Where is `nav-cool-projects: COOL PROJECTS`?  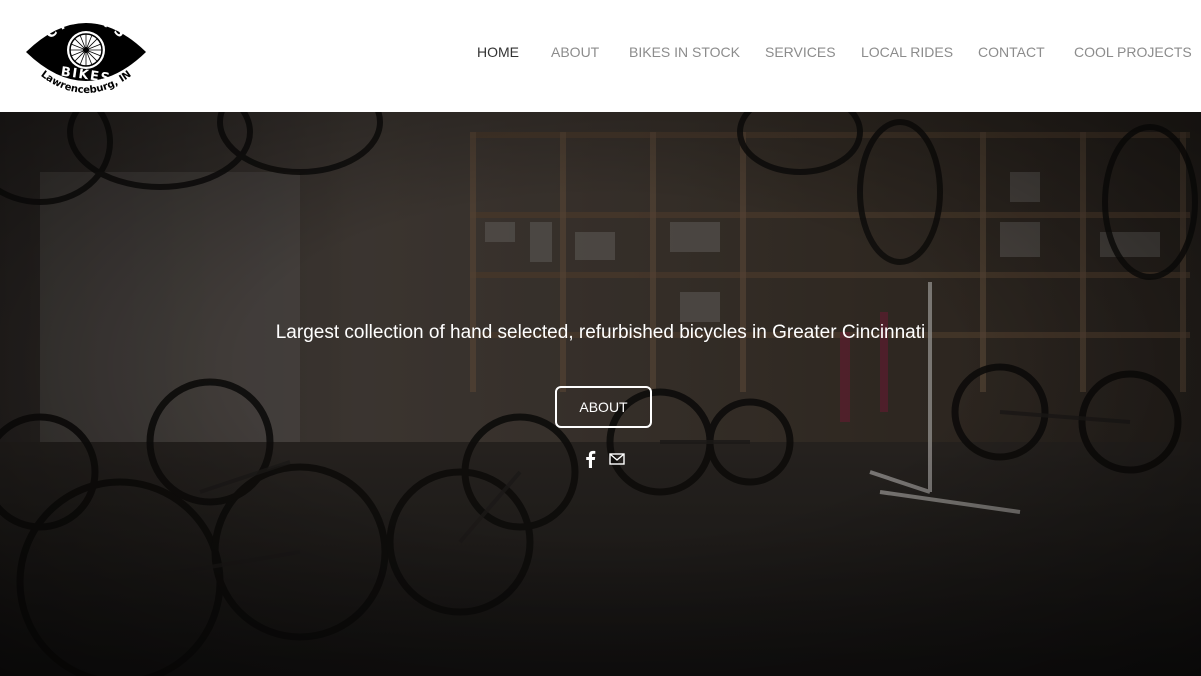 nav-cool-projects: COOL PROJECTS is located at coordinates (1133, 52).